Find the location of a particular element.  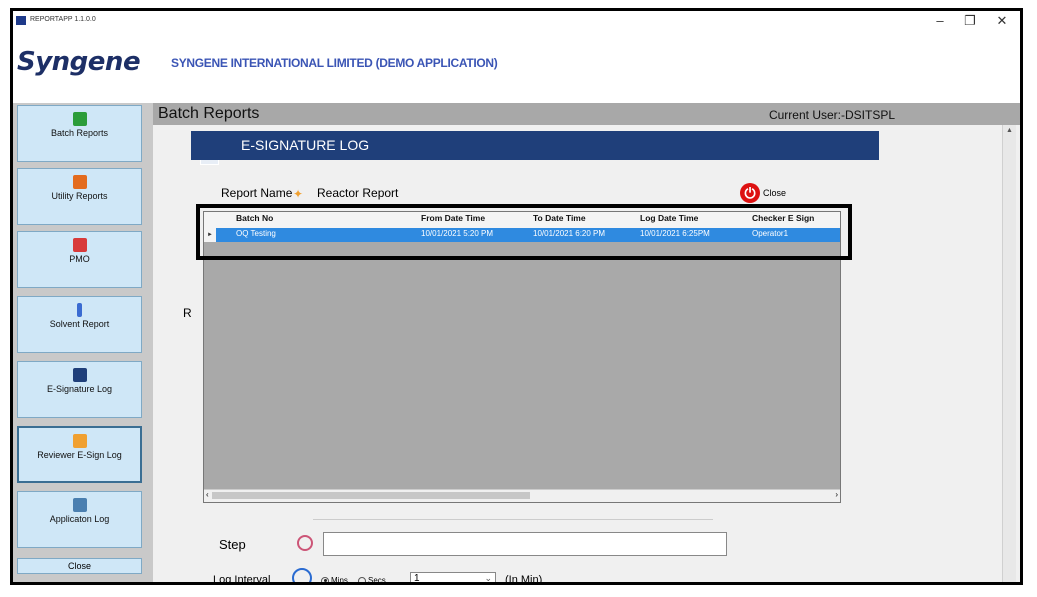

applog-icon is located at coordinates (79, 505).